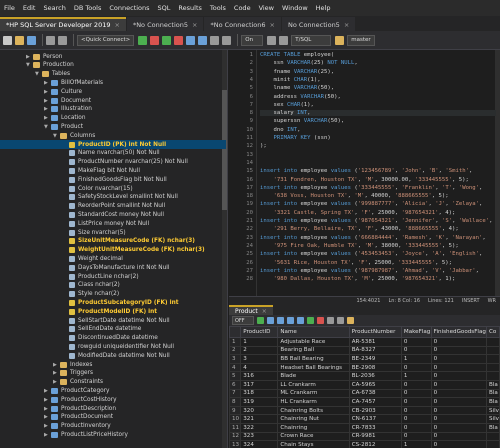  Describe the element at coordinates (280, 320) in the screenshot. I see `prev-record-icon` at that location.